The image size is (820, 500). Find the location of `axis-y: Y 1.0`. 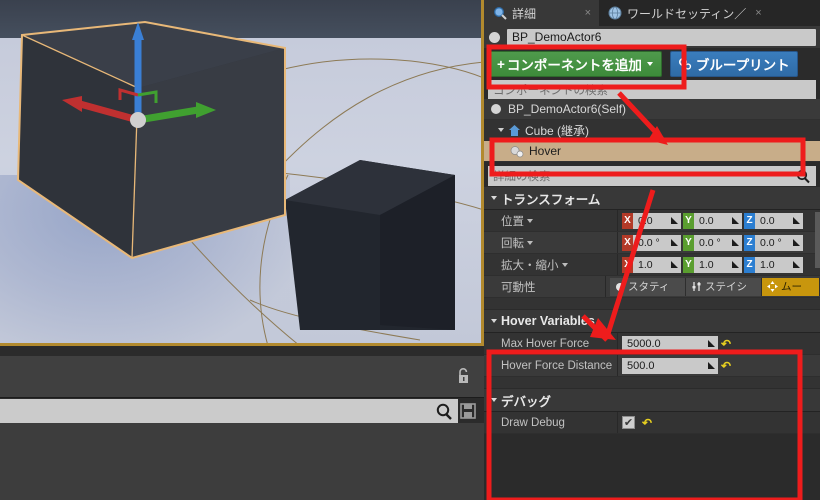

axis-y: Y 1.0 is located at coordinates (712, 264).